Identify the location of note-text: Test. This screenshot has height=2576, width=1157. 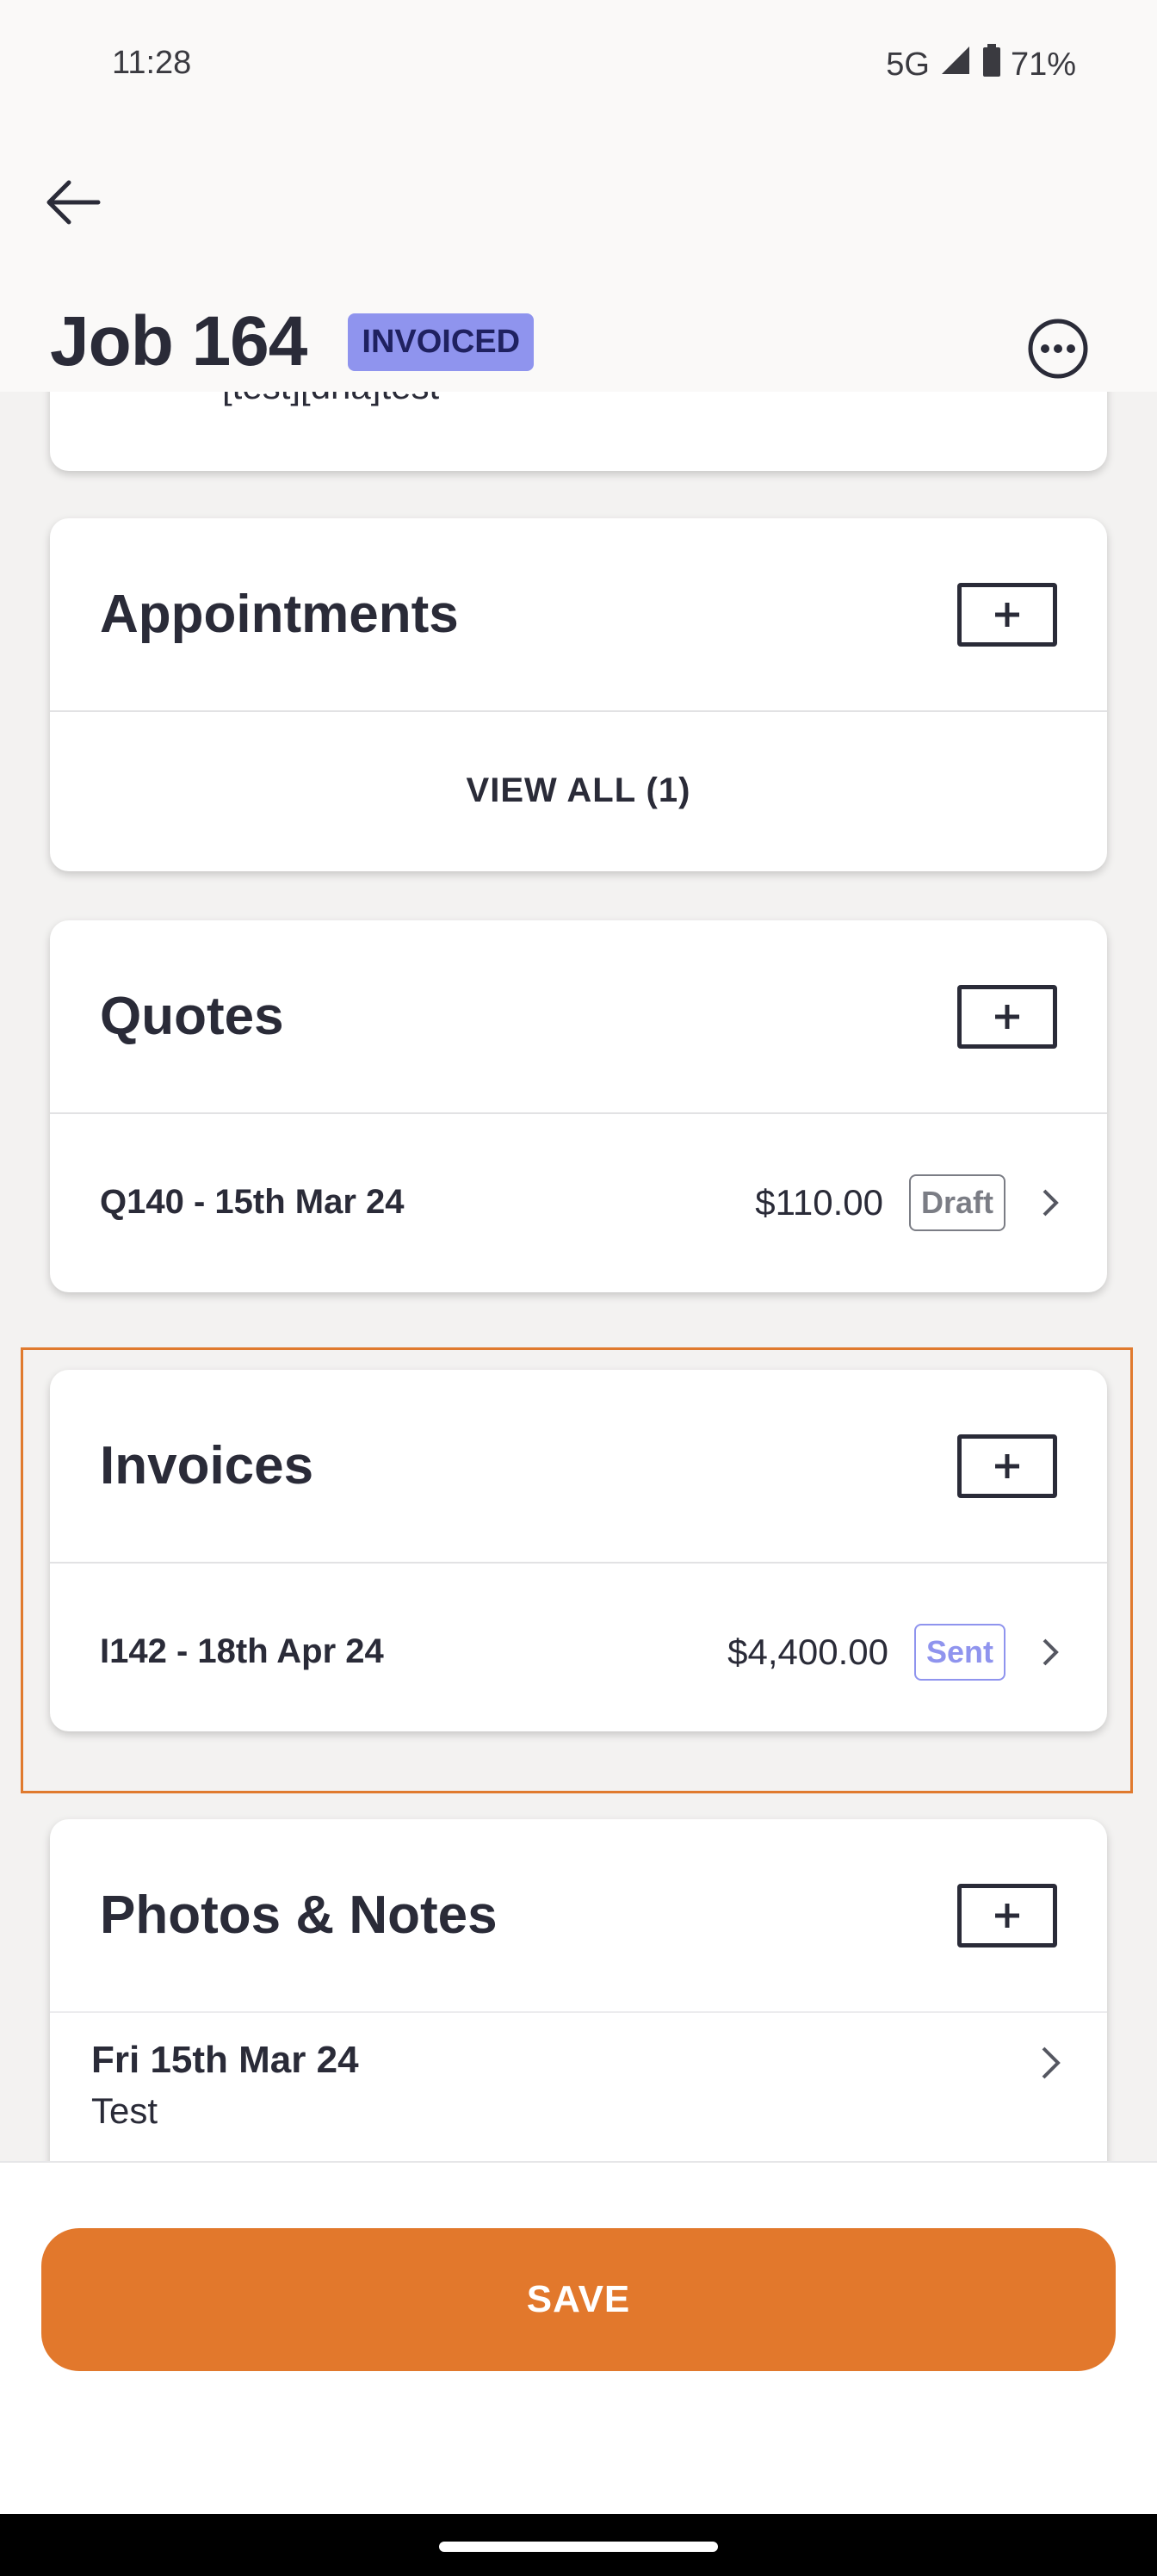
(125, 2110).